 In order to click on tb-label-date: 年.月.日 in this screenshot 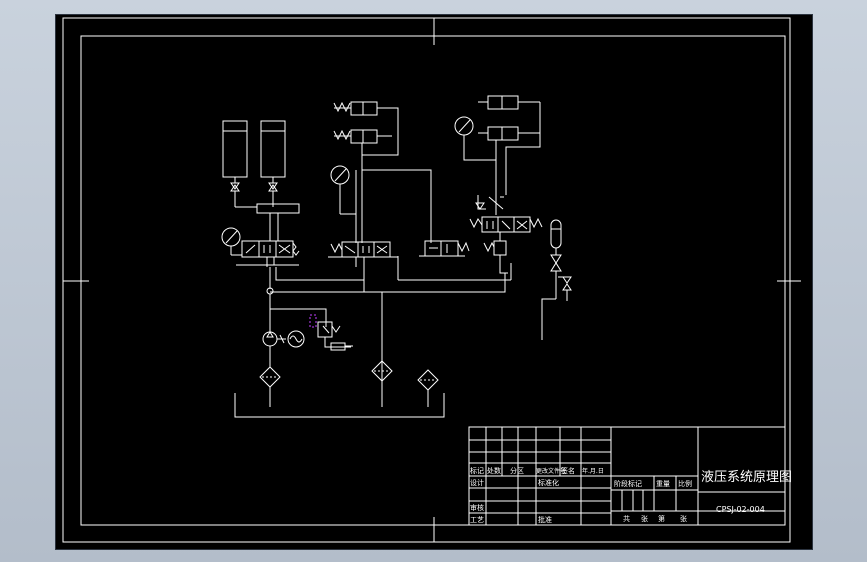, I will do `click(593, 471)`.